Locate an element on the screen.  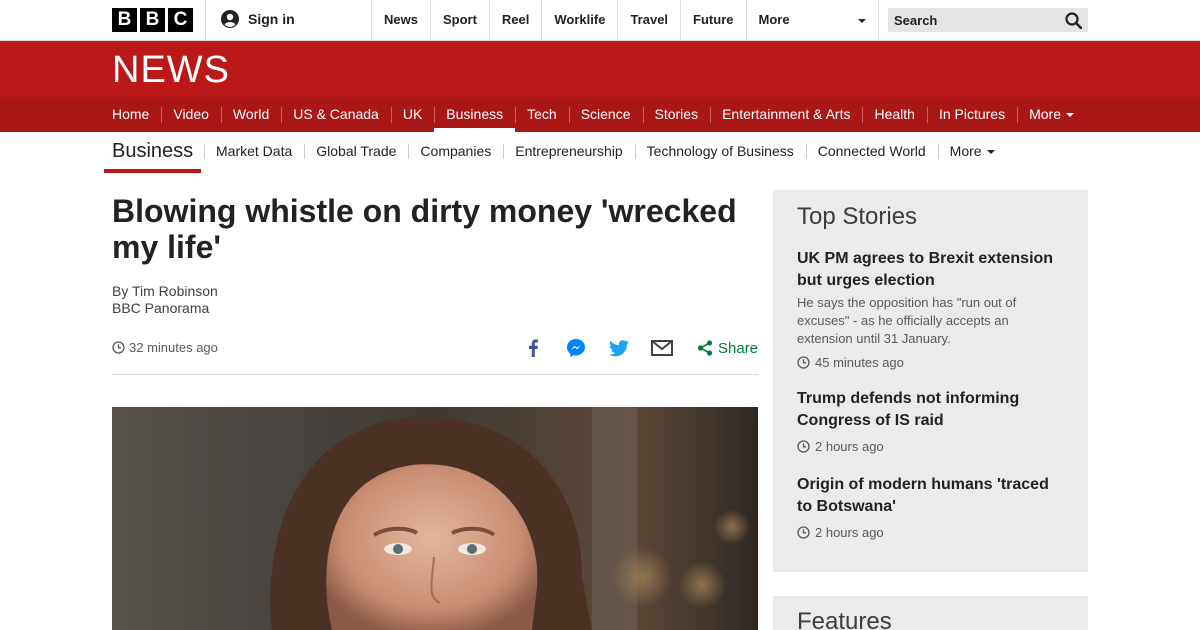
share-tools: Share is located at coordinates (629, 348).